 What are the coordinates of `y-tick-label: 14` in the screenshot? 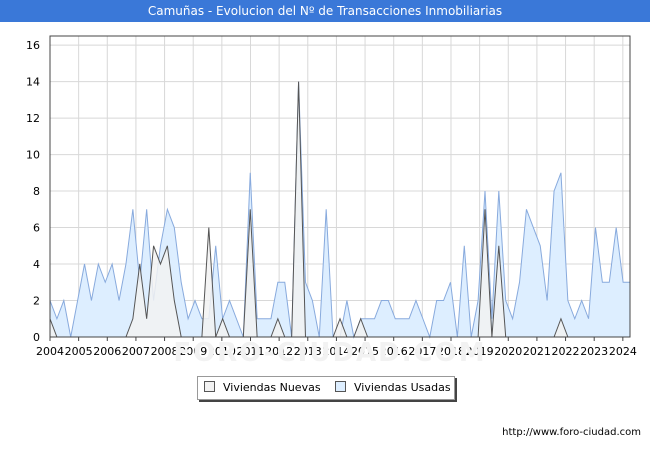 It's located at (33, 82).